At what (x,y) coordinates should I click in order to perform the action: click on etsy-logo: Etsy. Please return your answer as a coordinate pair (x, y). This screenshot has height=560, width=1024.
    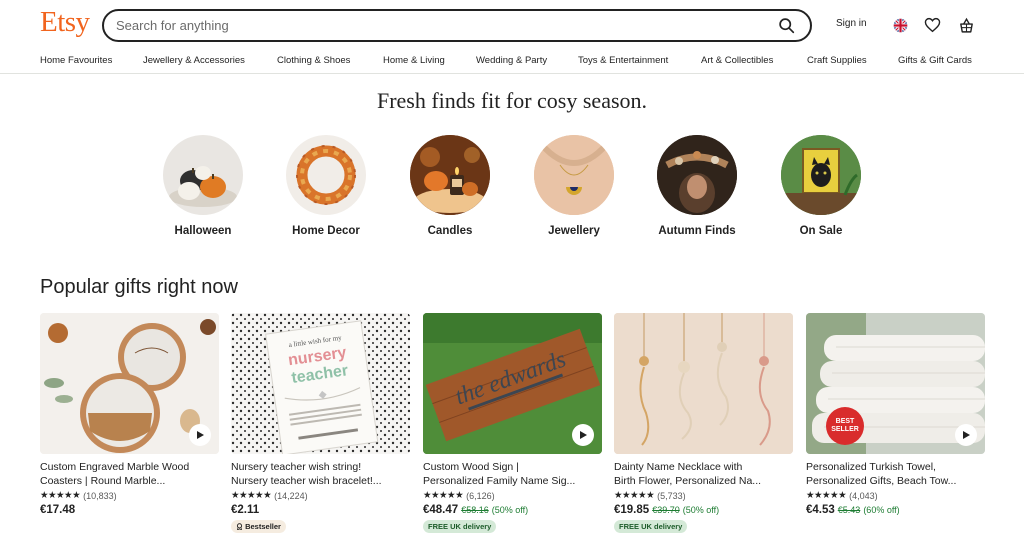
    Looking at the image, I should click on (65, 22).